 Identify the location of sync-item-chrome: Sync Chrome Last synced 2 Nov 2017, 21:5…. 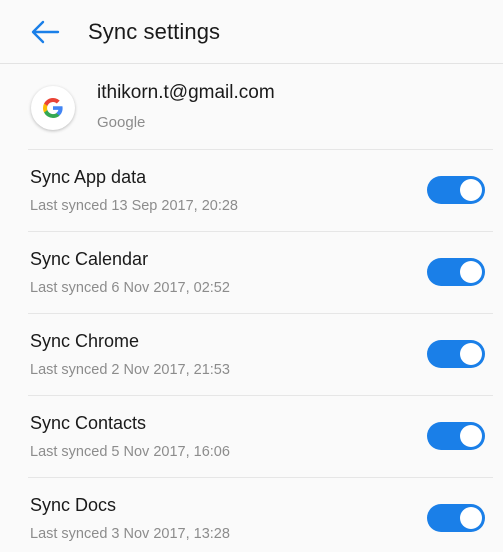
(251, 355).